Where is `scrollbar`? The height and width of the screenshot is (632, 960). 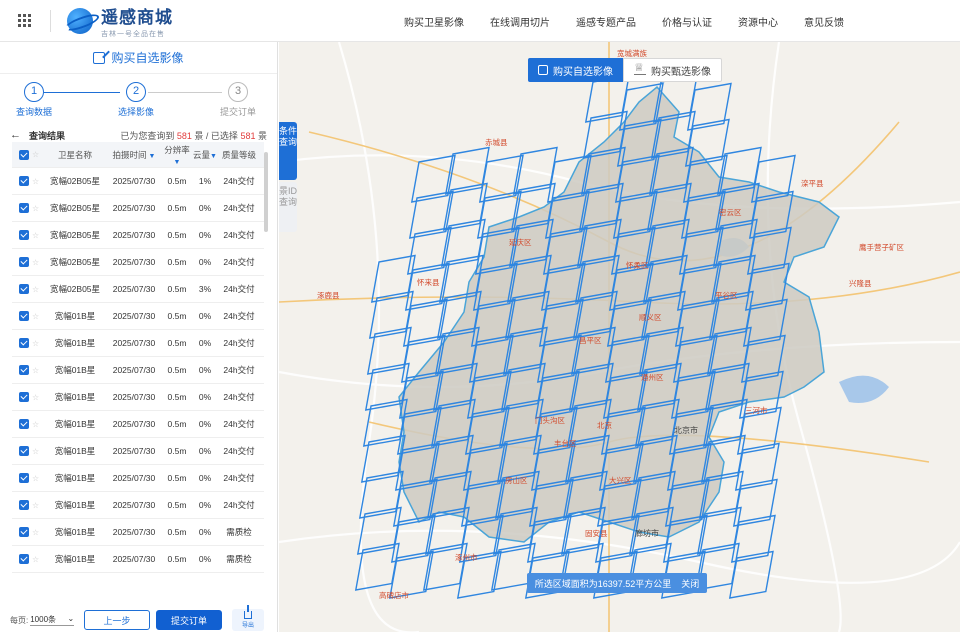 scrollbar is located at coordinates (266, 192).